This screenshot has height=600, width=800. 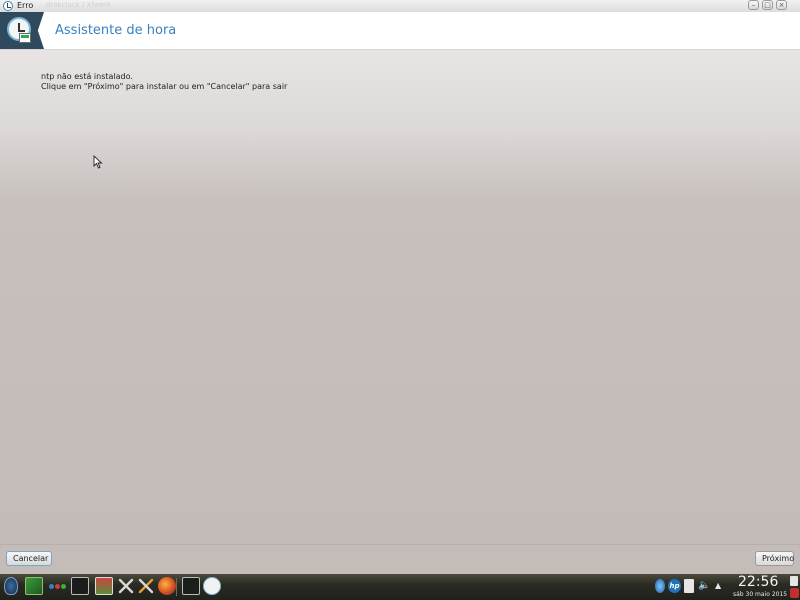 What do you see at coordinates (167, 586) in the screenshot?
I see `firefox-icon` at bounding box center [167, 586].